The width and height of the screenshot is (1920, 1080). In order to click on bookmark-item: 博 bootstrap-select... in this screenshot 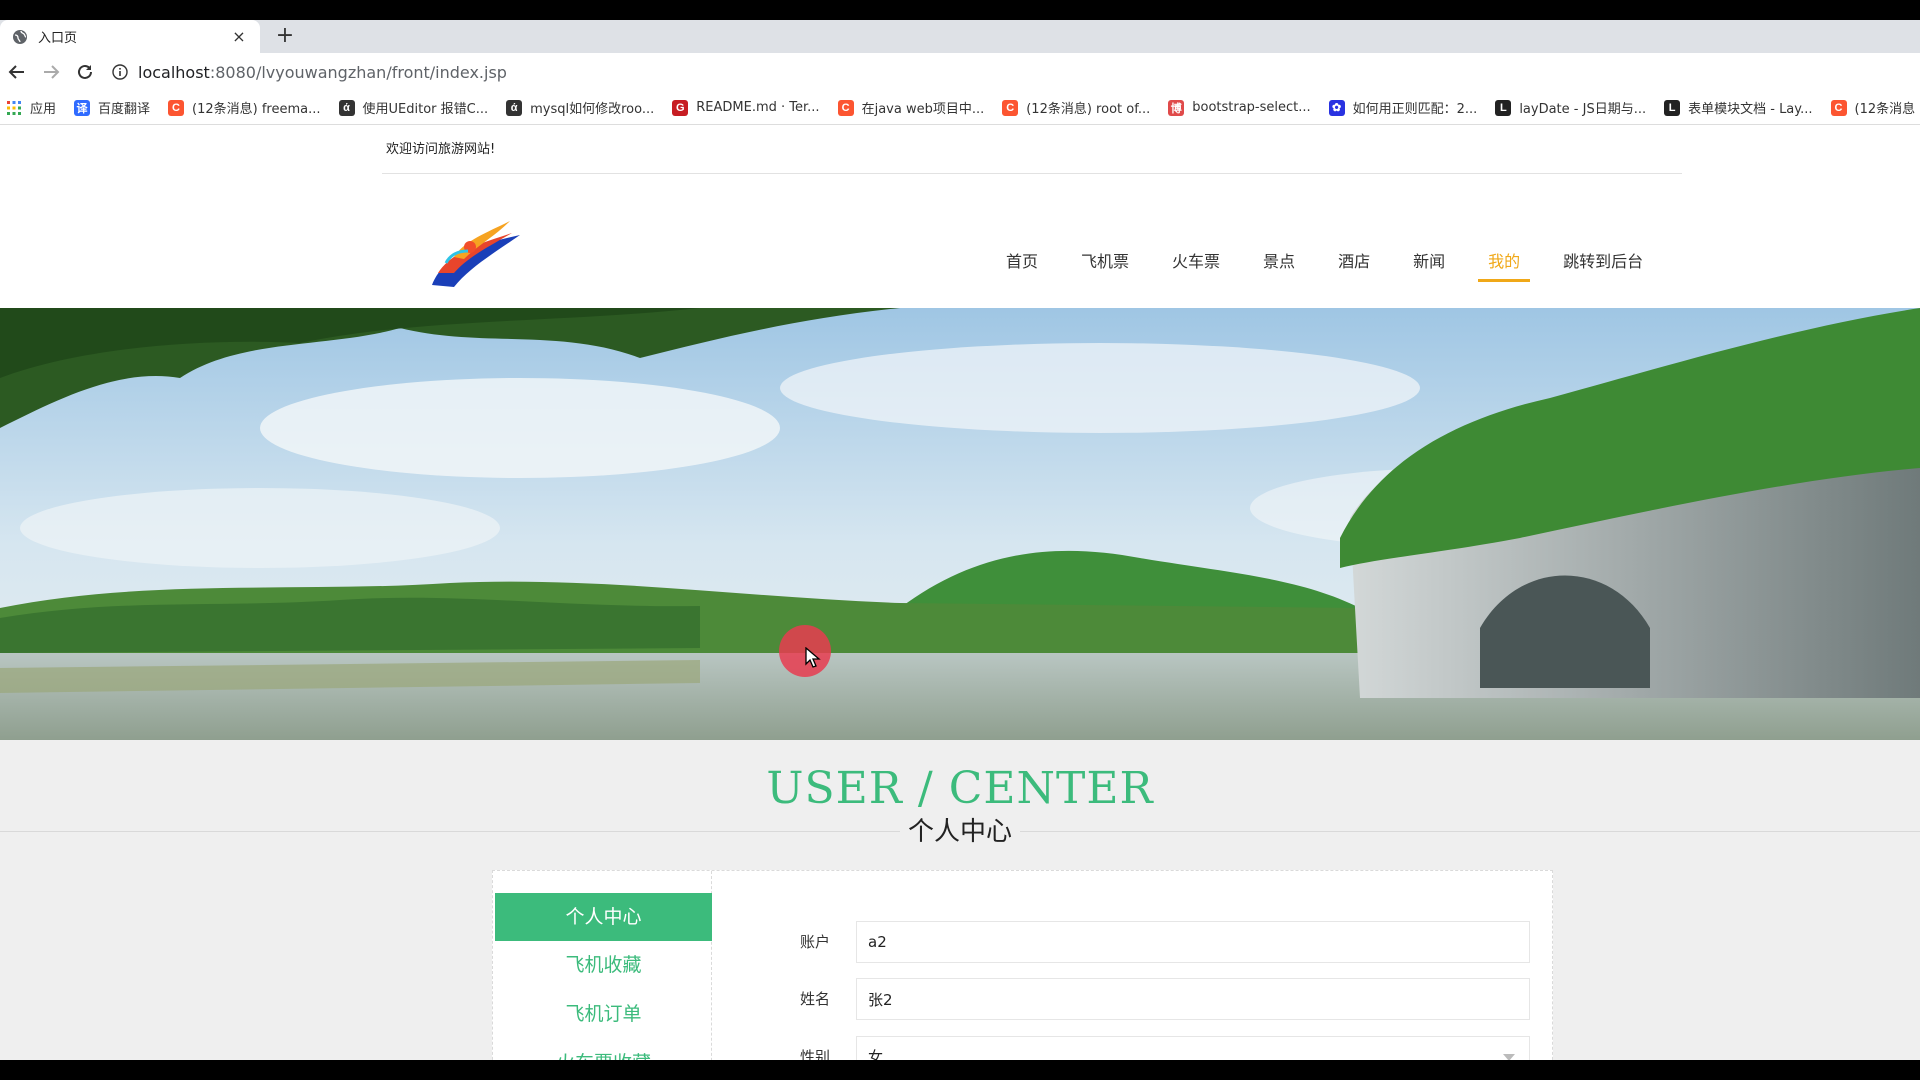, I will do `click(1239, 107)`.